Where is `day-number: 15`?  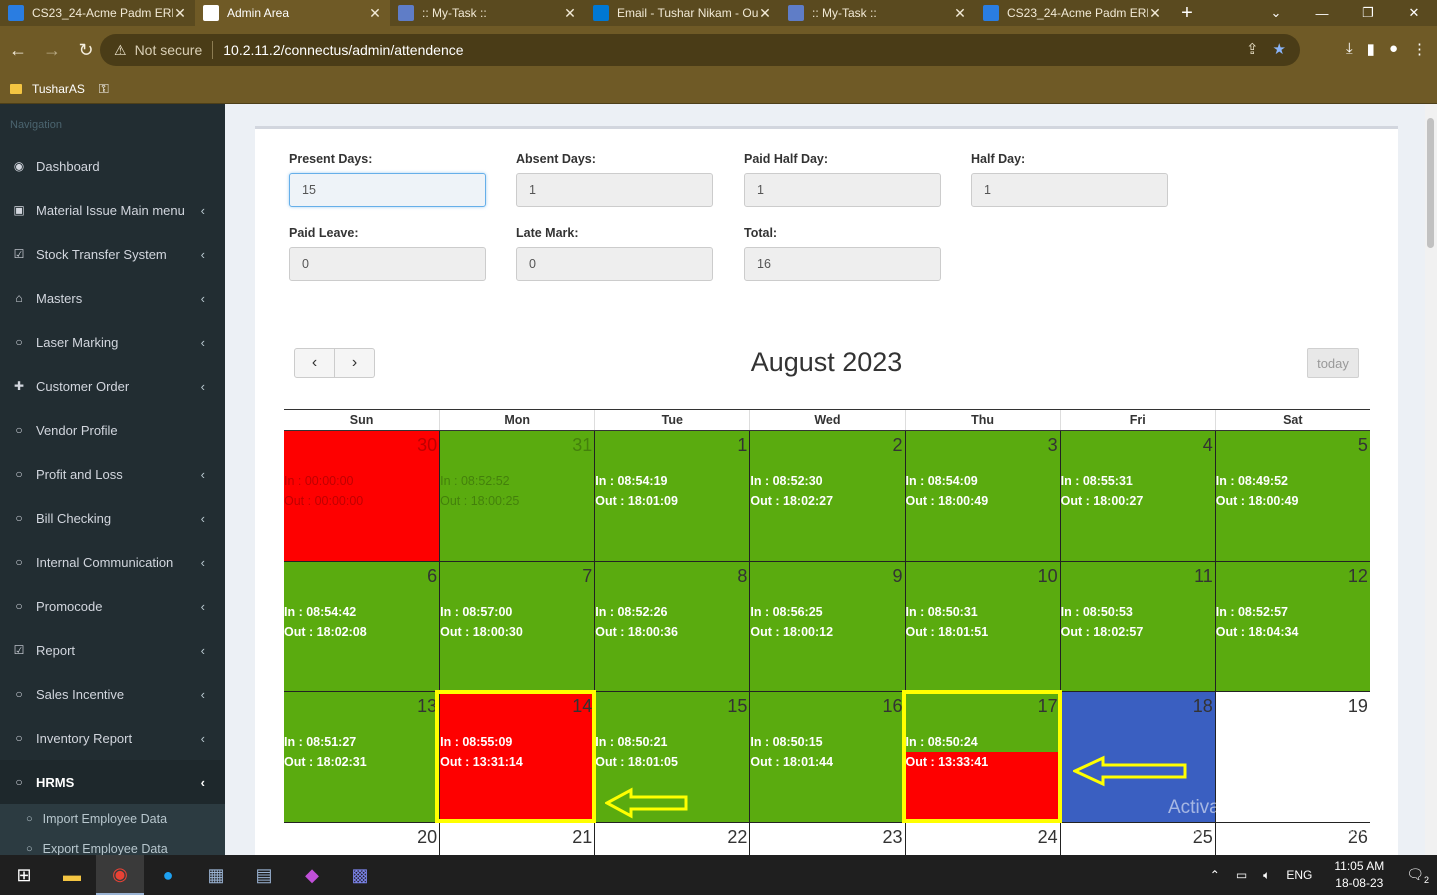
day-number: 15 is located at coordinates (737, 706).